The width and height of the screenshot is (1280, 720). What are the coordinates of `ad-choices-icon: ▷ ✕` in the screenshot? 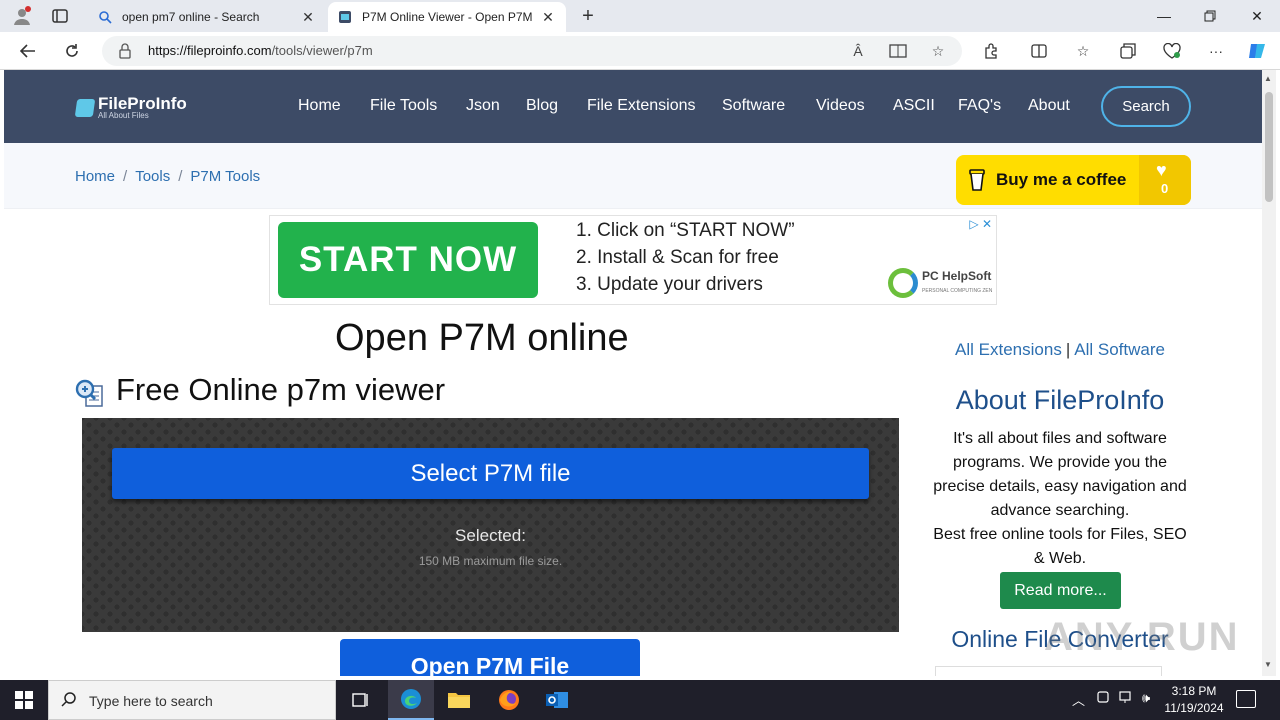 It's located at (980, 224).